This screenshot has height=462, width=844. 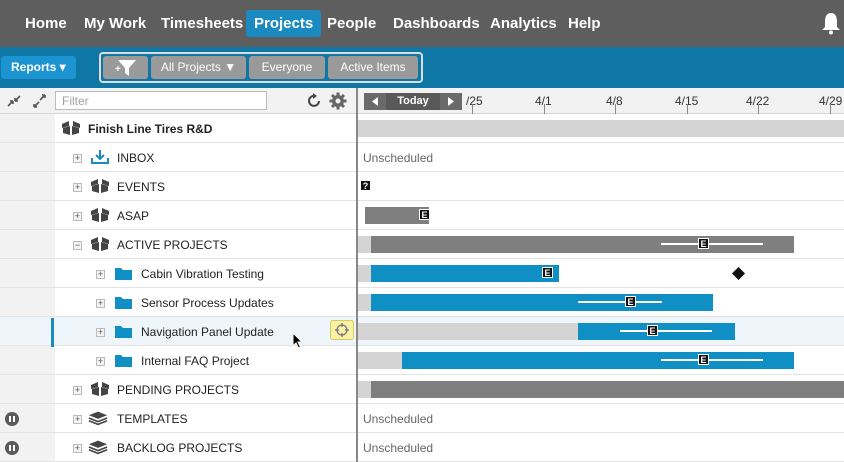 I want to click on filter-input, so click(x=161, y=100).